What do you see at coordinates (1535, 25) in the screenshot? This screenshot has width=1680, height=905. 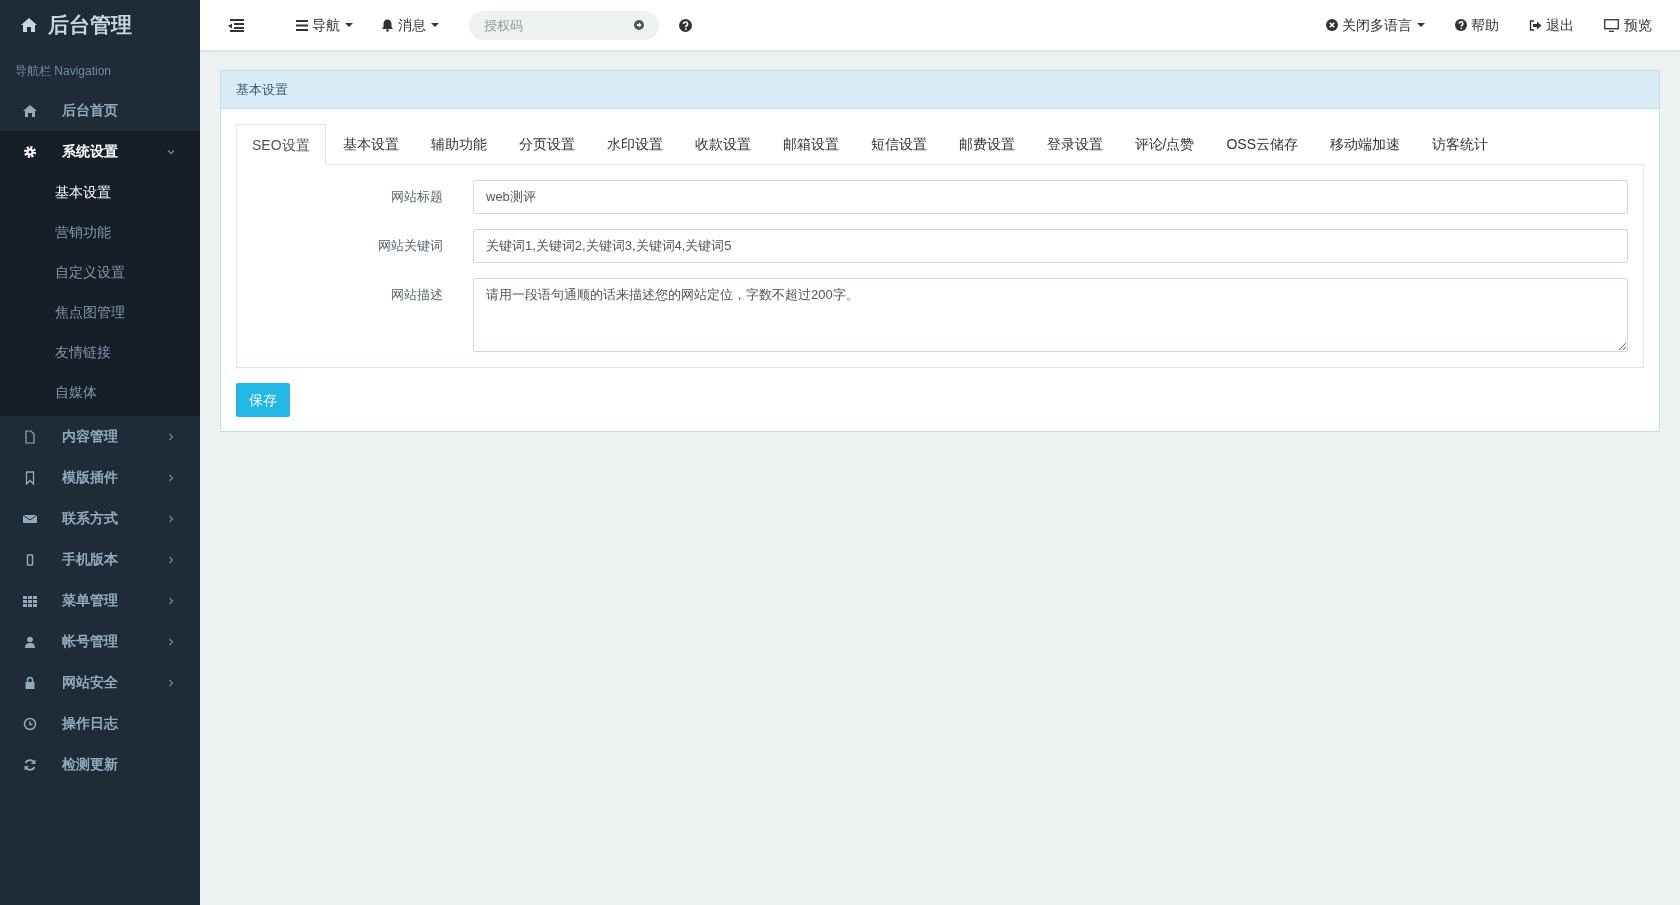 I see `sign-out-icon` at bounding box center [1535, 25].